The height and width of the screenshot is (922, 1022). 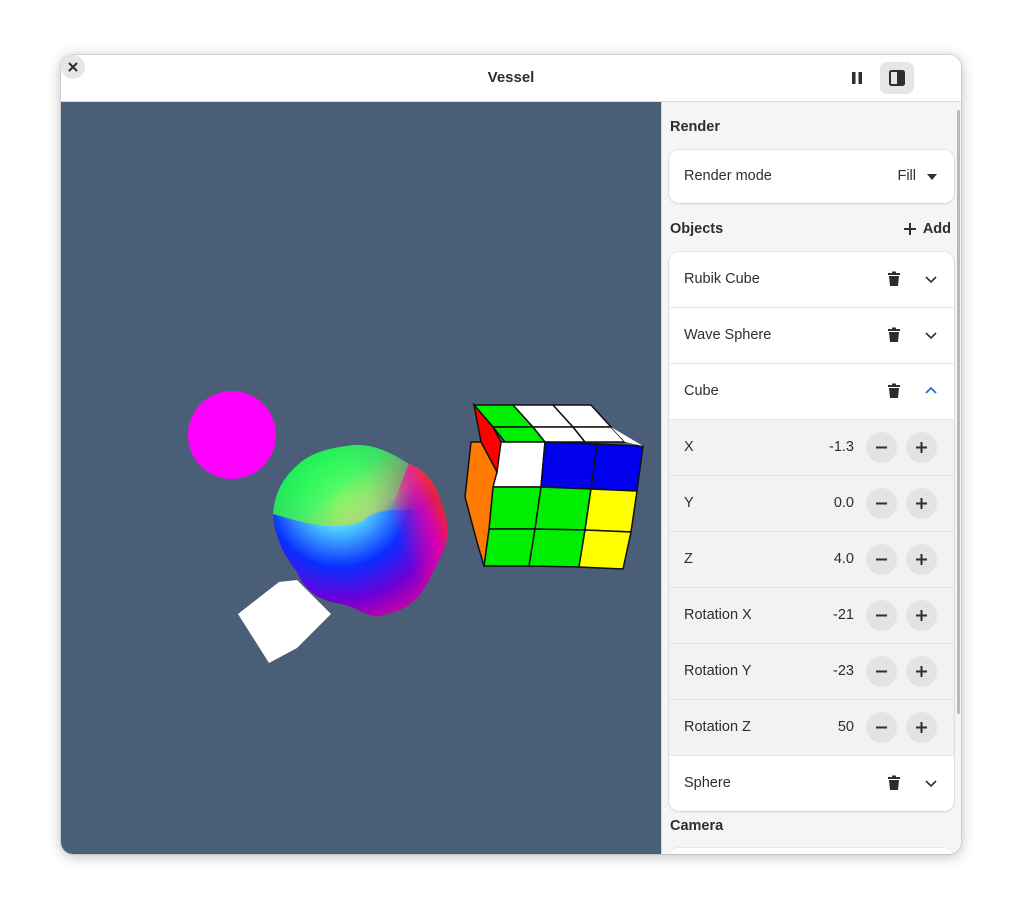 What do you see at coordinates (728, 176) in the screenshot?
I see `render-mode-label: Render mode` at bounding box center [728, 176].